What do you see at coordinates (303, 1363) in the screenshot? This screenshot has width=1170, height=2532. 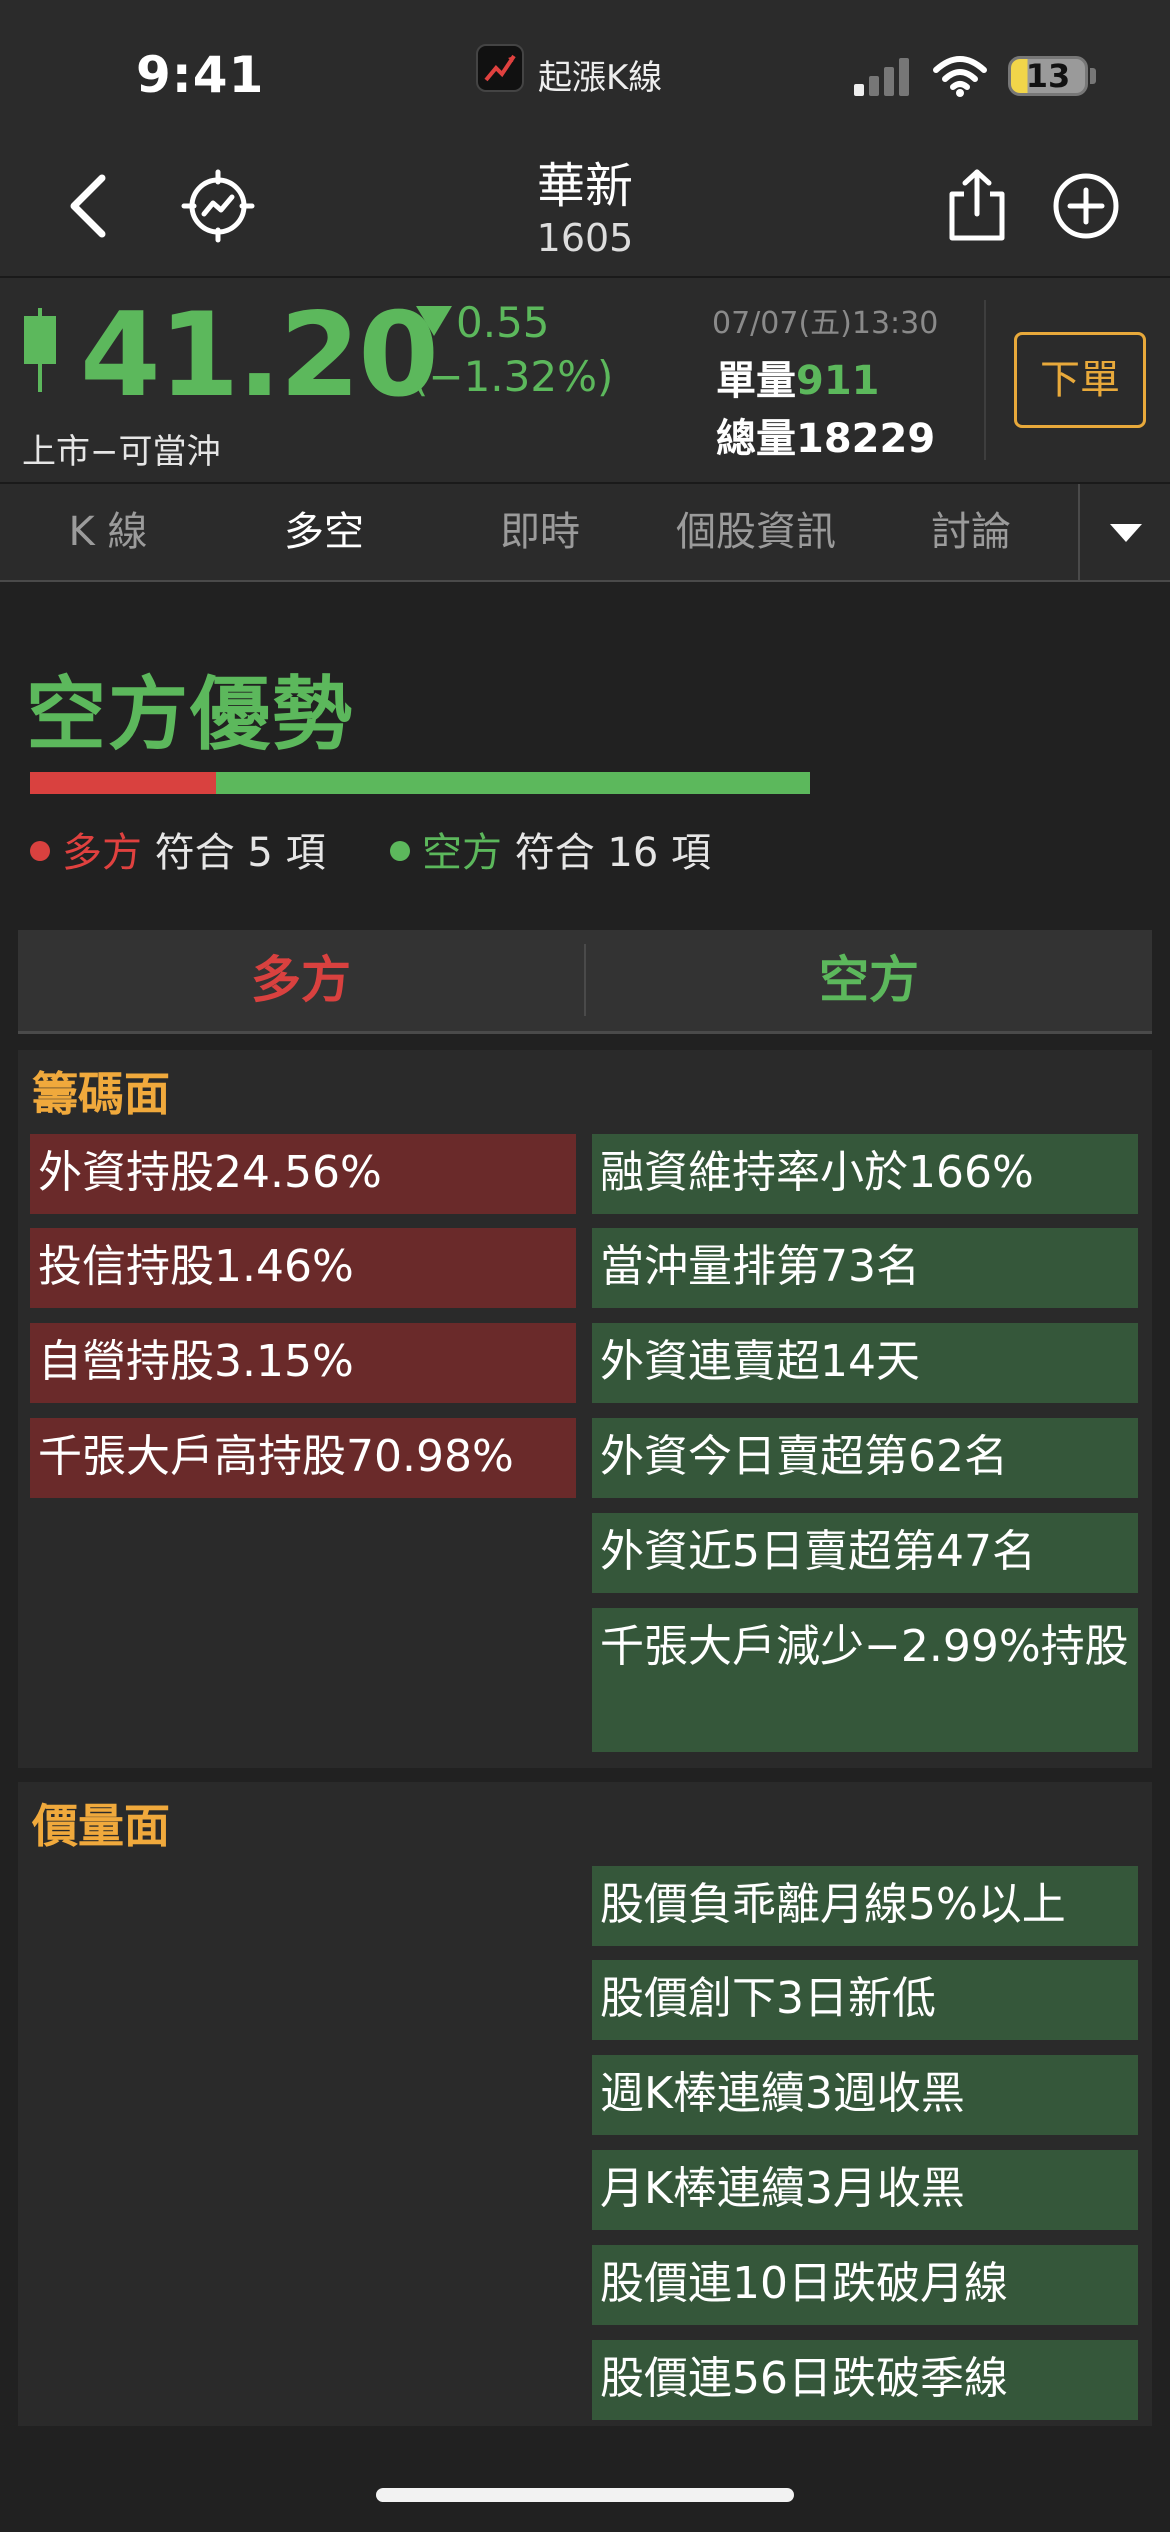 I see `bull-item: 自營持股3.15%` at bounding box center [303, 1363].